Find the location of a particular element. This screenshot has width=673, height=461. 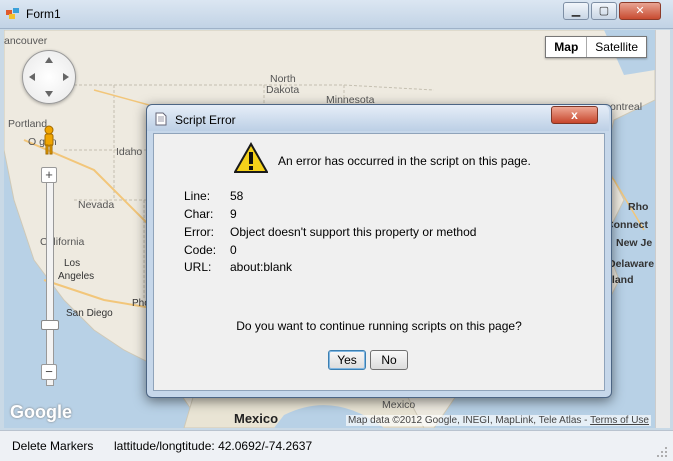

resize-grip-icon is located at coordinates (662, 452).